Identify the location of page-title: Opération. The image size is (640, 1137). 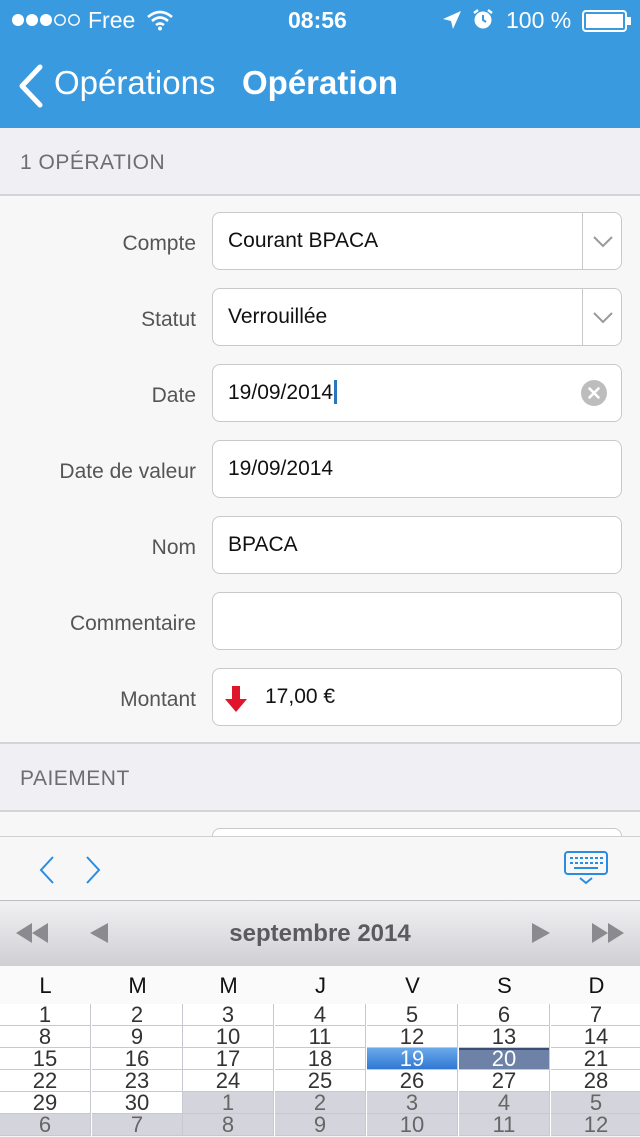
(320, 82).